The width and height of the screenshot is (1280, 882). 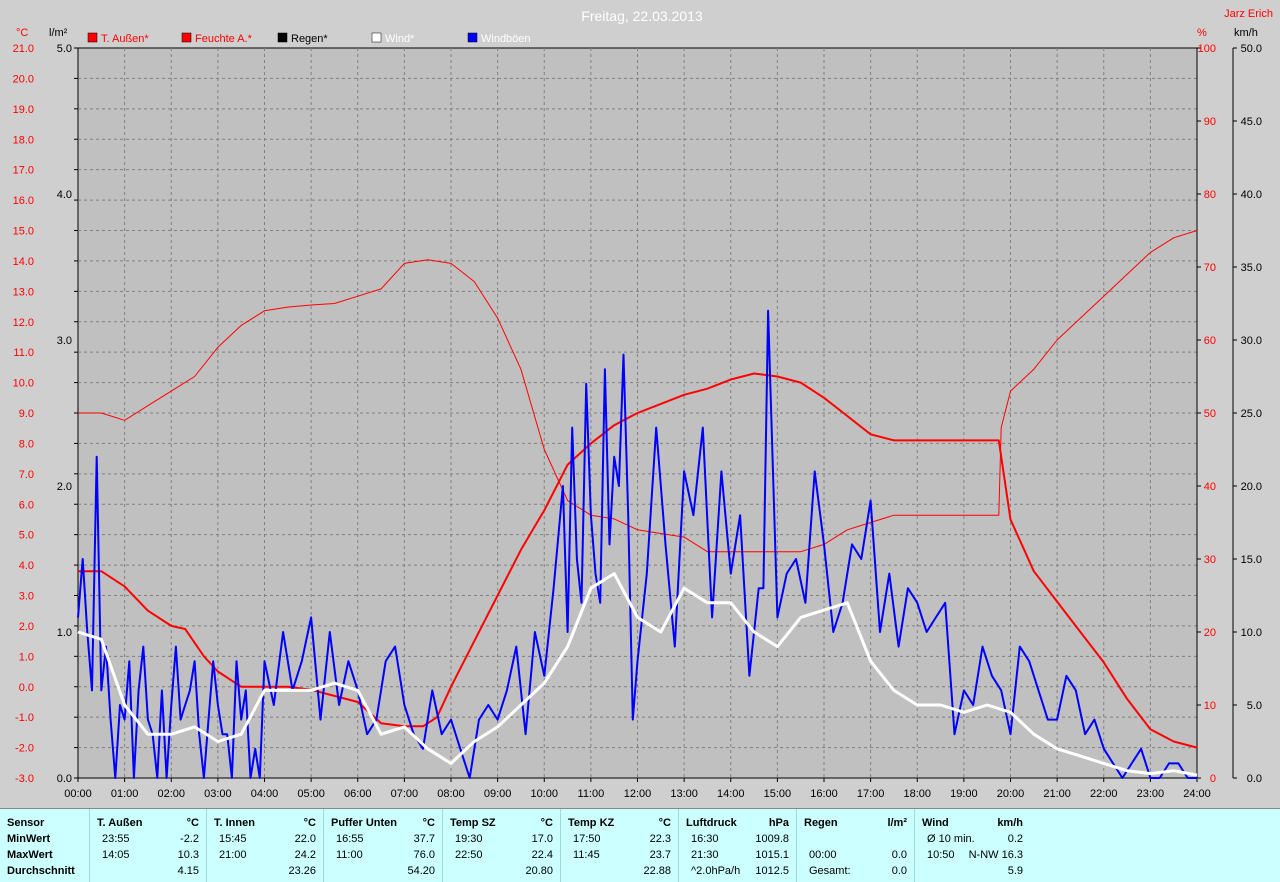 I want to click on column-header: Temp SZ, so click(x=473, y=823).